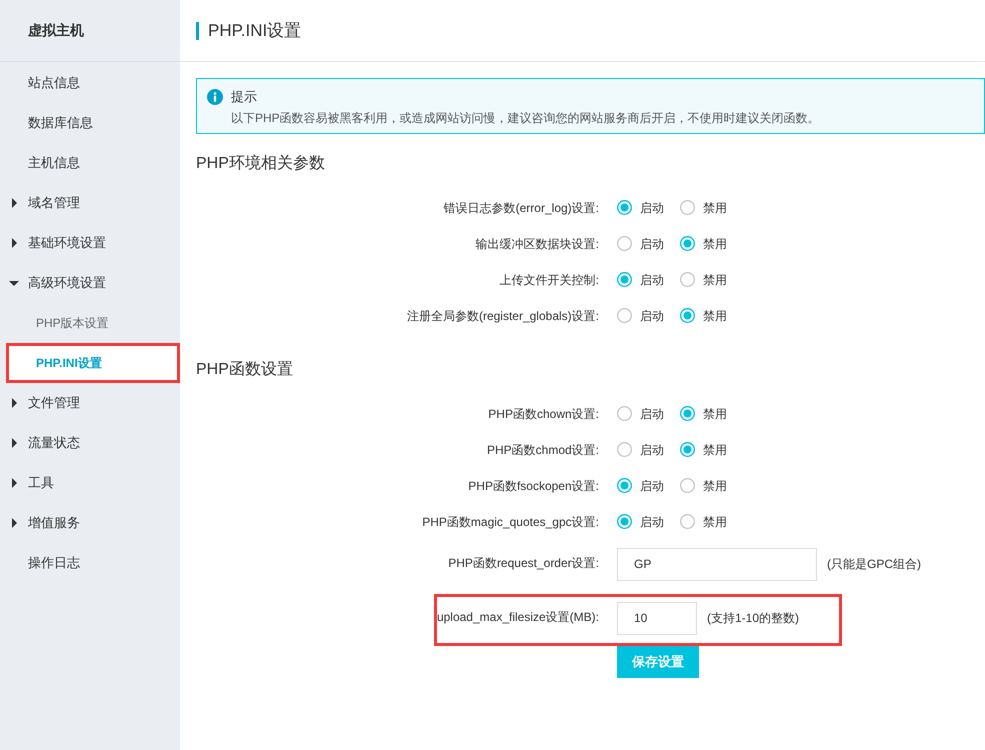 The image size is (985, 750). Describe the element at coordinates (261, 164) in the screenshot. I see `section-title: PHP环境相关参数` at that location.